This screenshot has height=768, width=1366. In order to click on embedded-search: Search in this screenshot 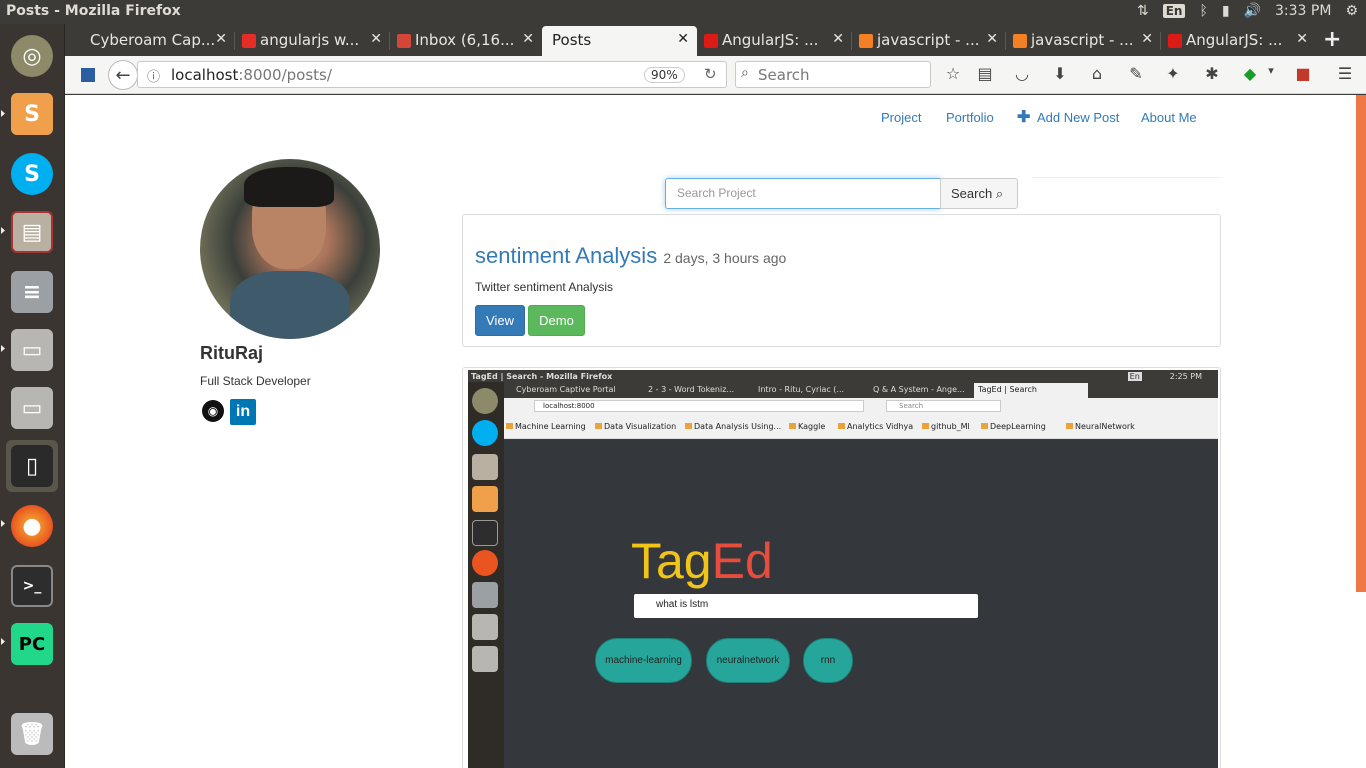, I will do `click(943, 406)`.